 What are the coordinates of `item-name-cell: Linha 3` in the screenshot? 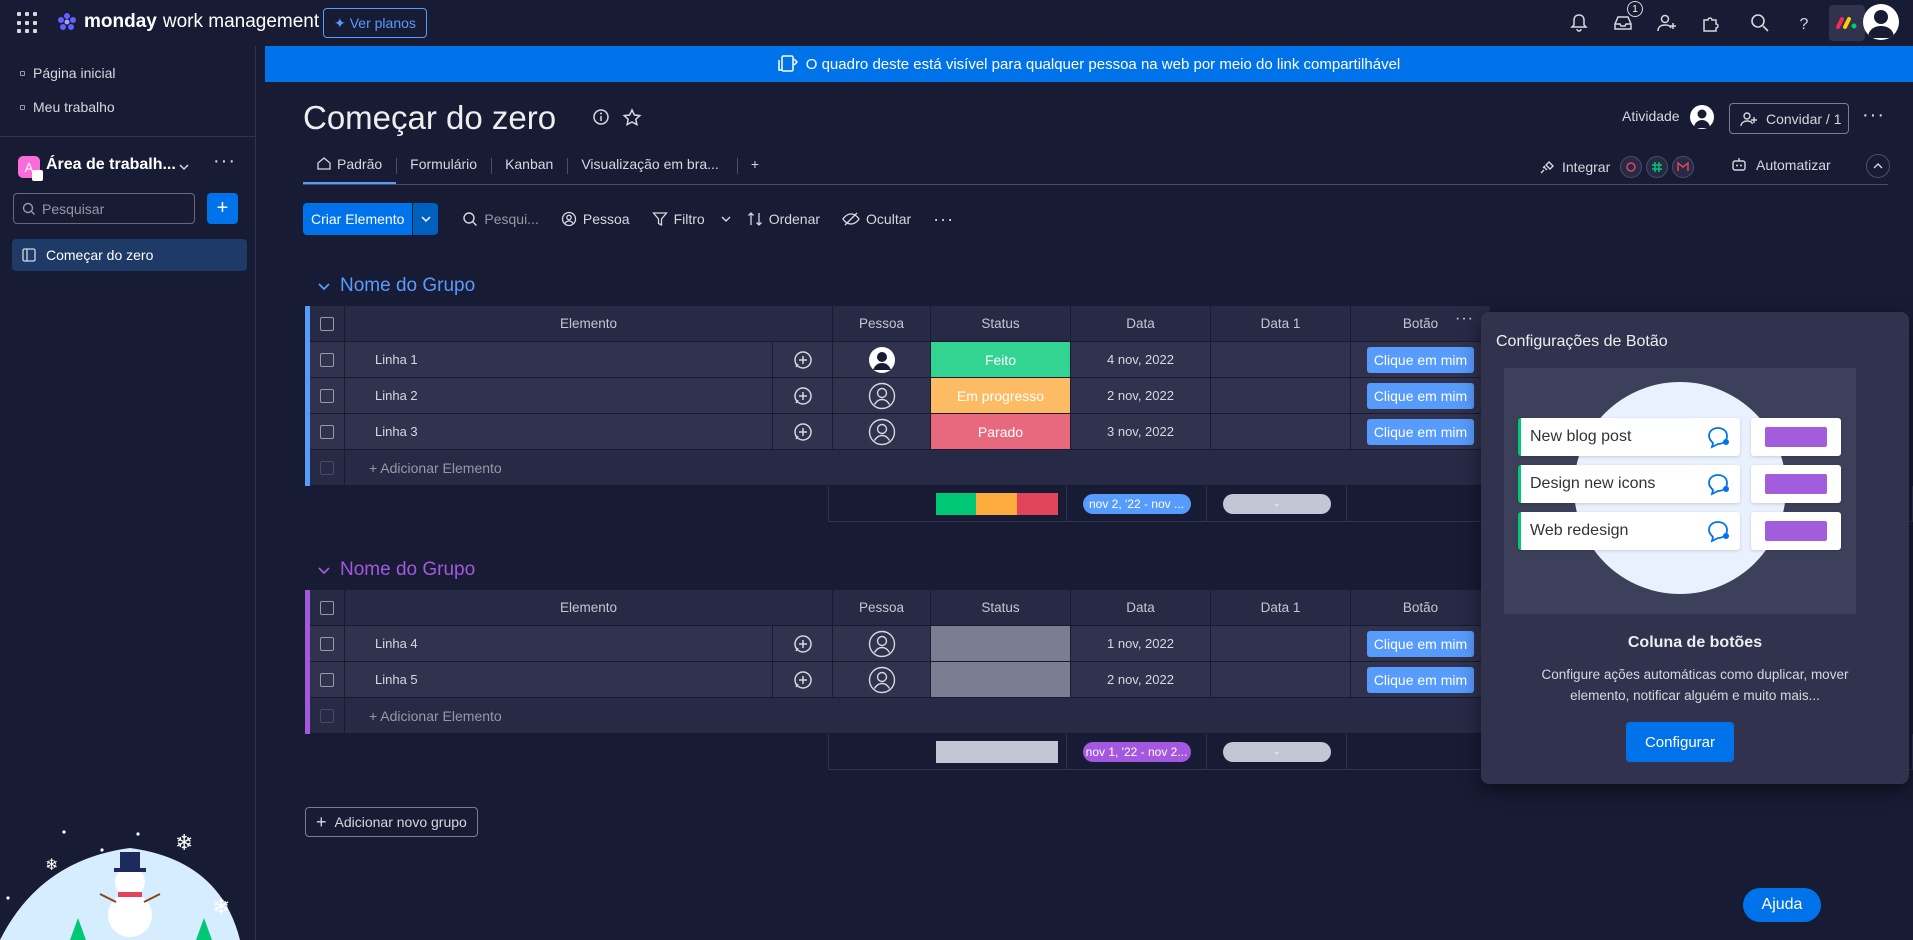 It's located at (559, 432).